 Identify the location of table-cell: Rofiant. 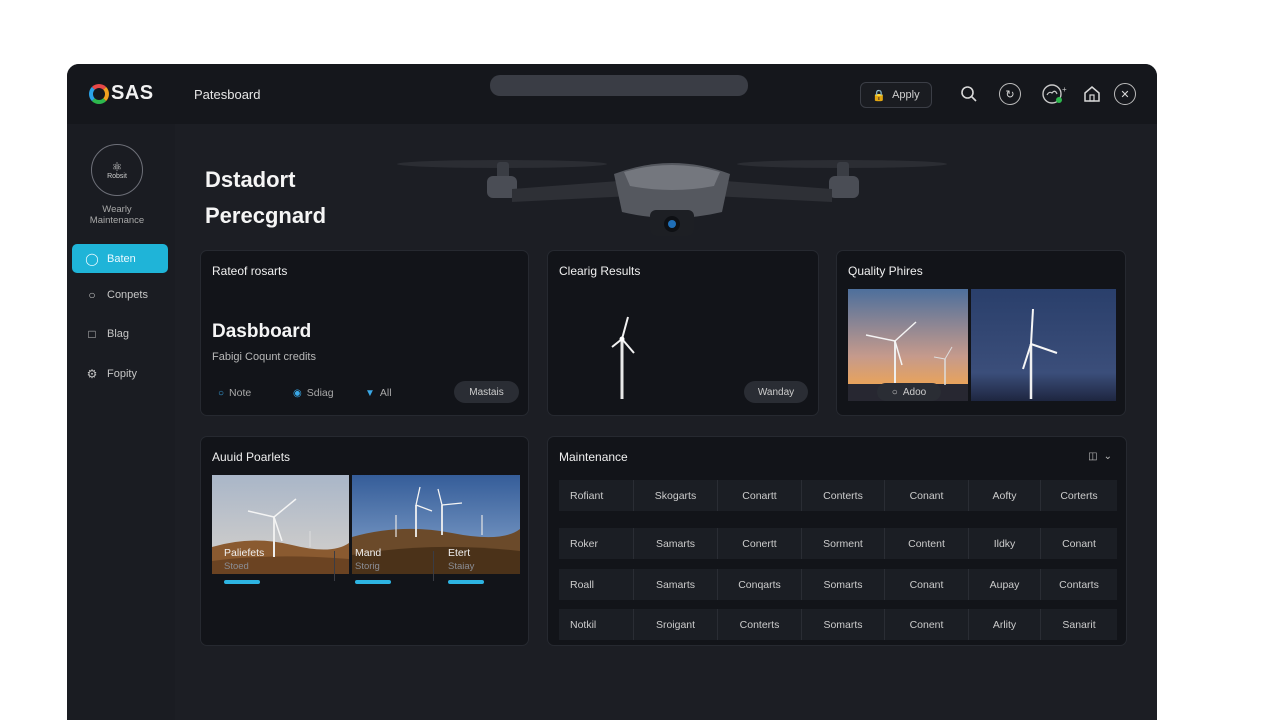
(596, 495).